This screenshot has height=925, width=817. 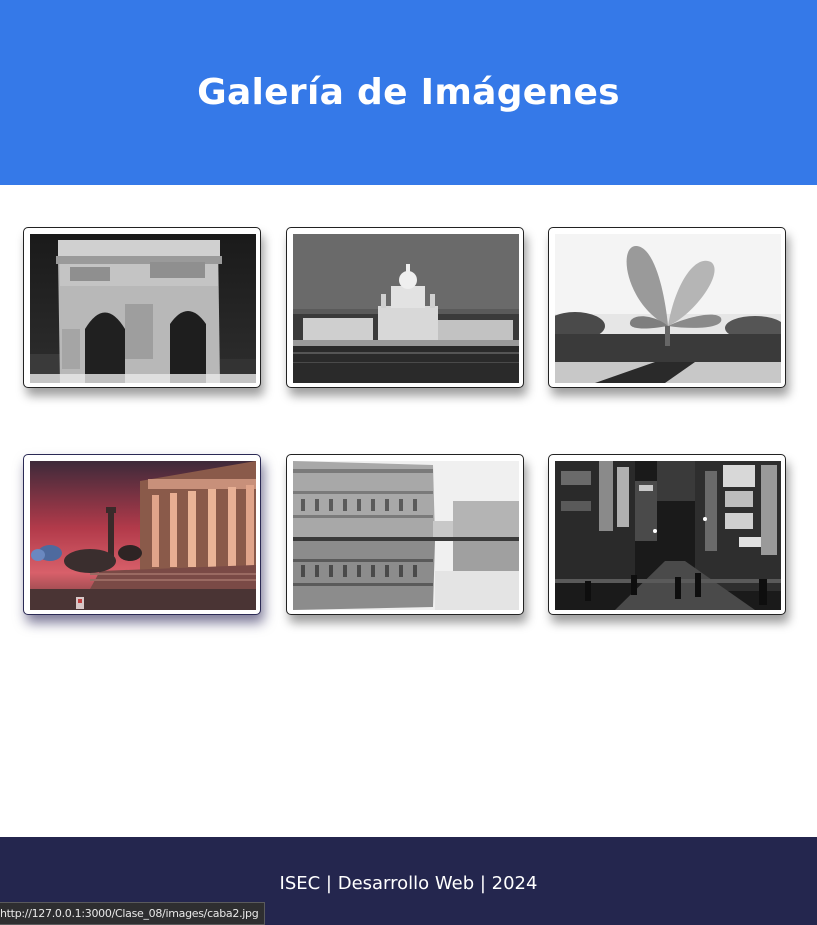 I want to click on gallery-image-skyline, so click(x=406, y=308).